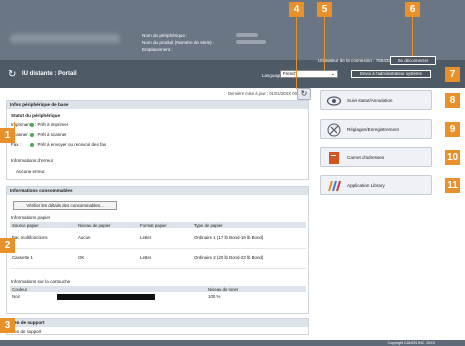 The width and height of the screenshot is (465, 346). I want to click on side-menu-status-monitor: Suivi statut/Annulation, so click(376, 100).